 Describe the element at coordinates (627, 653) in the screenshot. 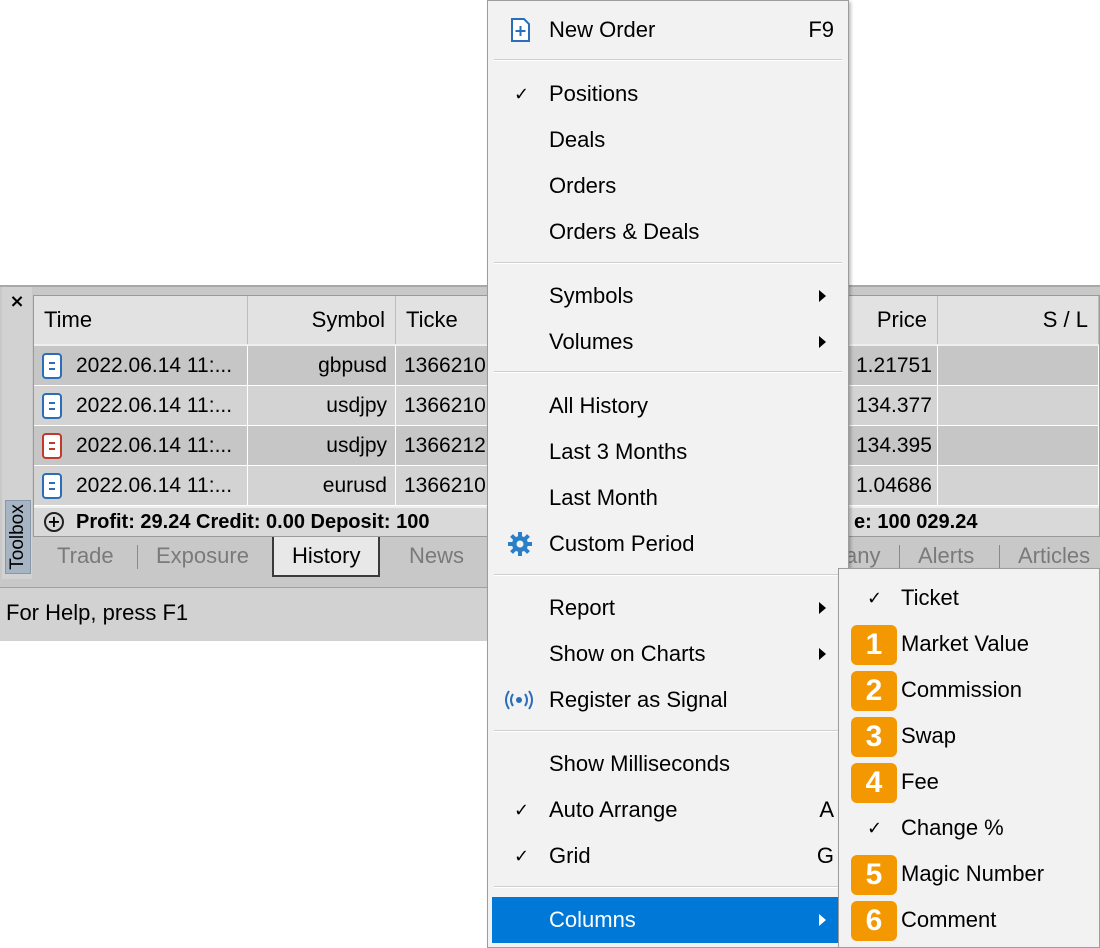

I see `menu-label: Show on Charts` at that location.